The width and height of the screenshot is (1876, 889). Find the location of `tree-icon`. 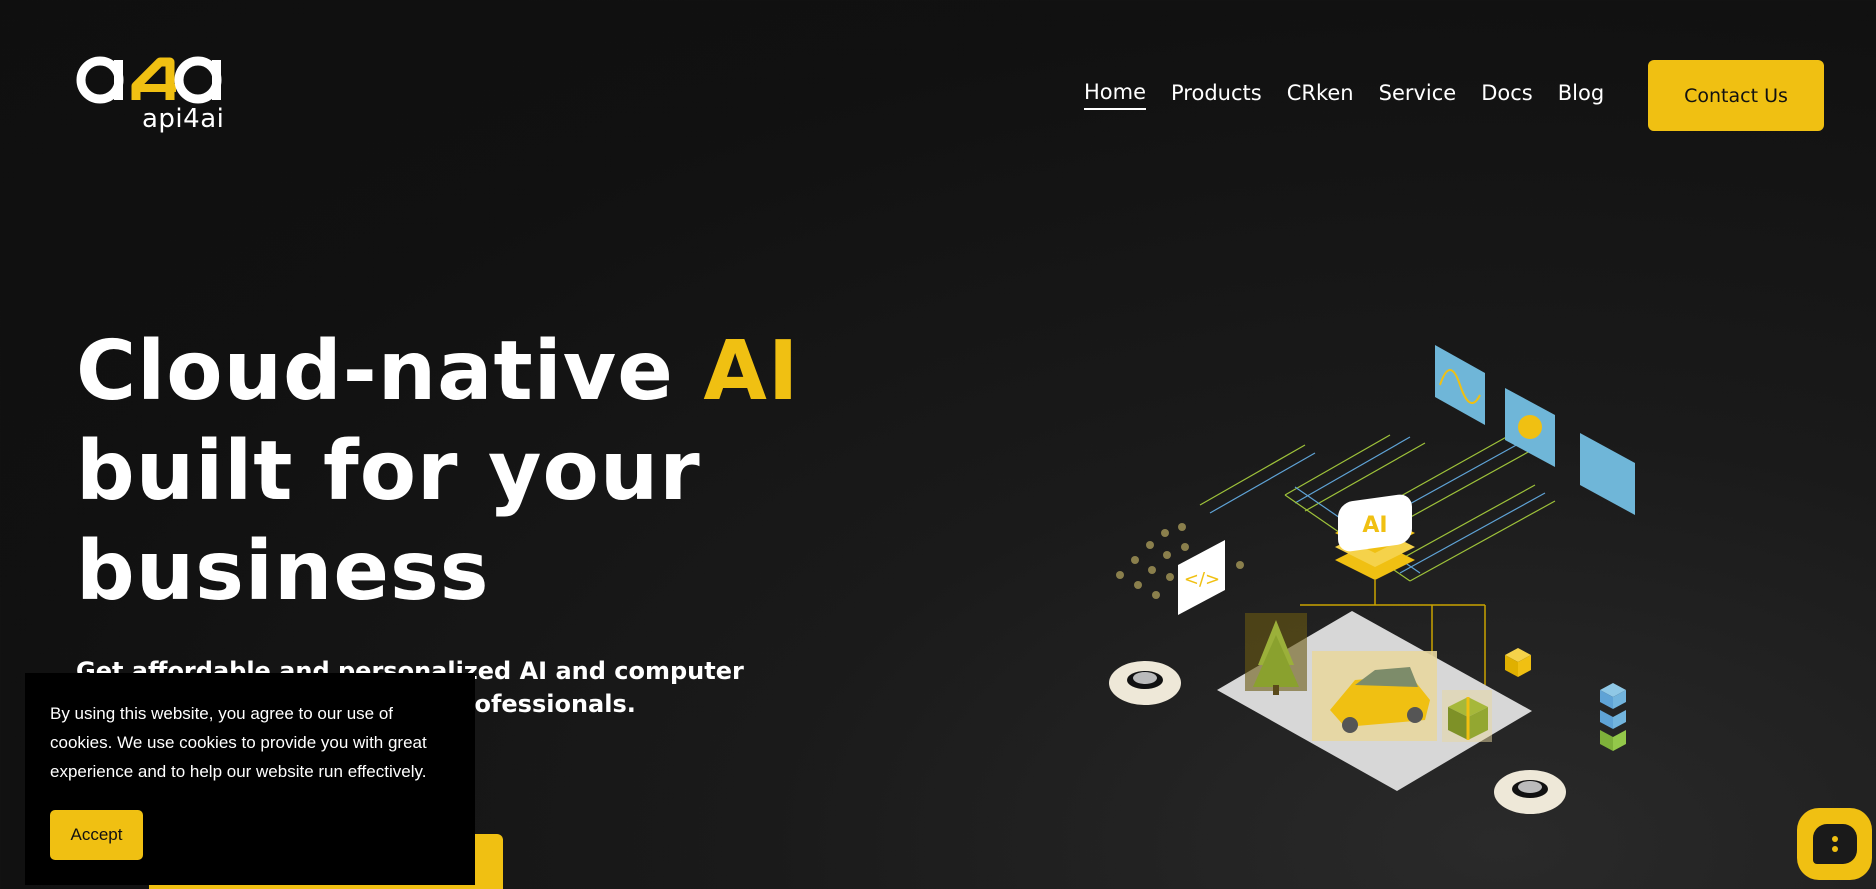

tree-icon is located at coordinates (1276, 654).